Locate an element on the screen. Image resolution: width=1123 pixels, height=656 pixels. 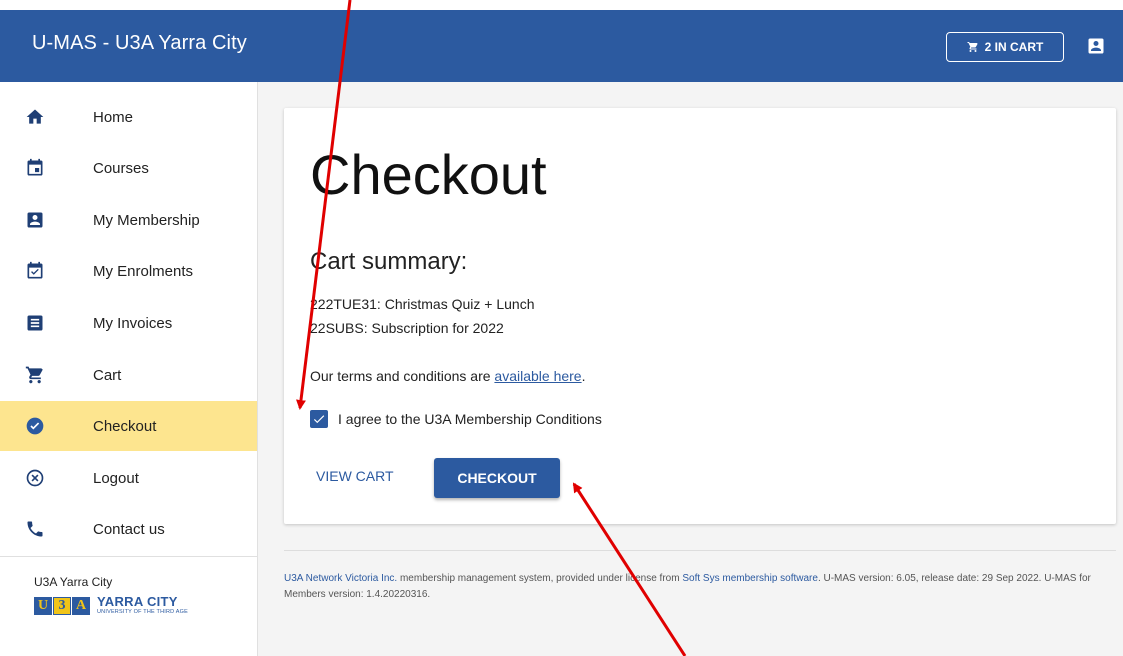
terms-suffix: . is located at coordinates (583, 376).